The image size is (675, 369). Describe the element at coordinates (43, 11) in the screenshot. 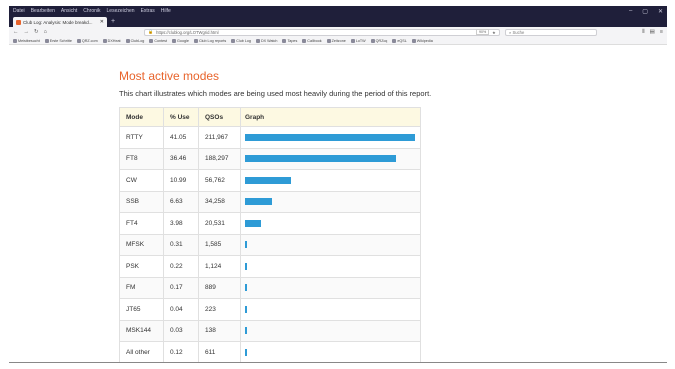

I see `menu-edit: Bearbeiten` at that location.